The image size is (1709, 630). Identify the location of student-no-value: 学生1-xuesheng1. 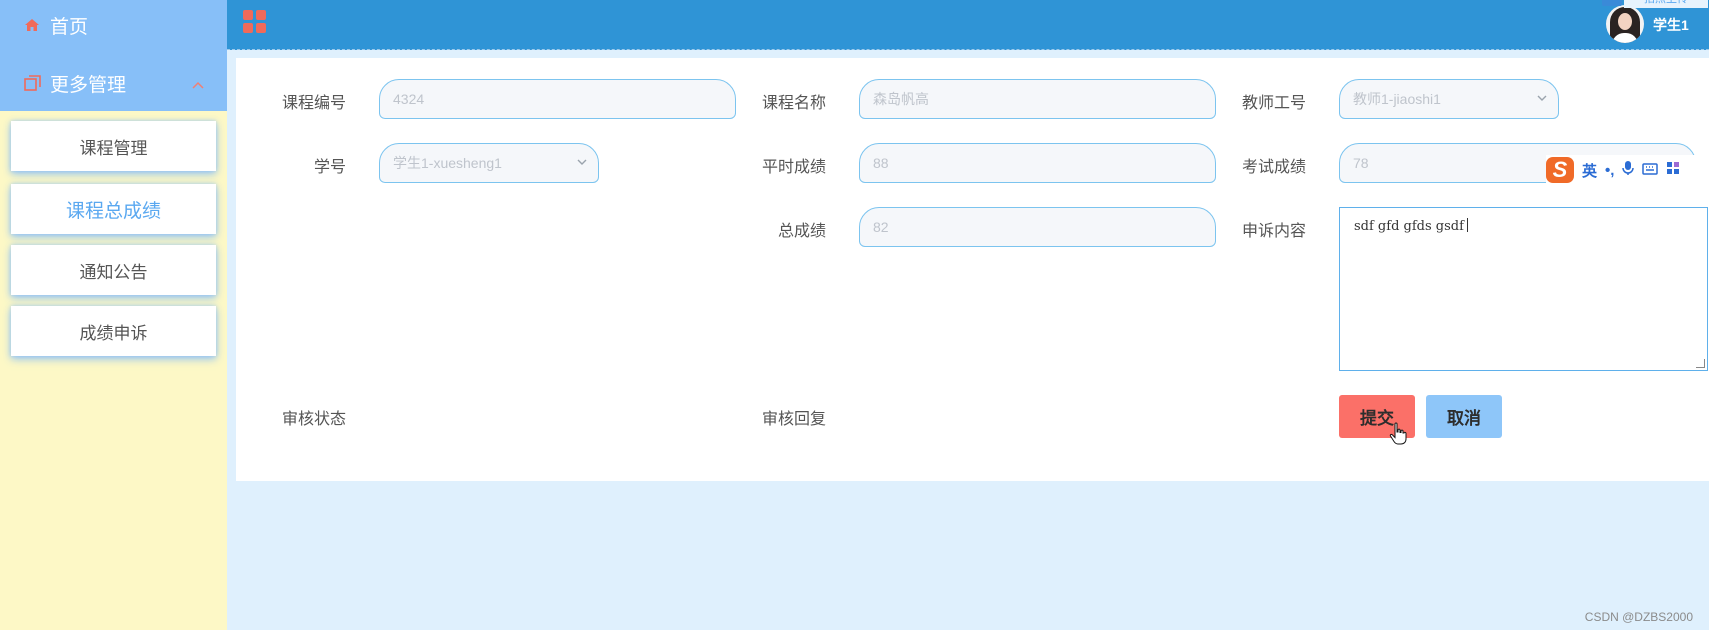
(447, 163).